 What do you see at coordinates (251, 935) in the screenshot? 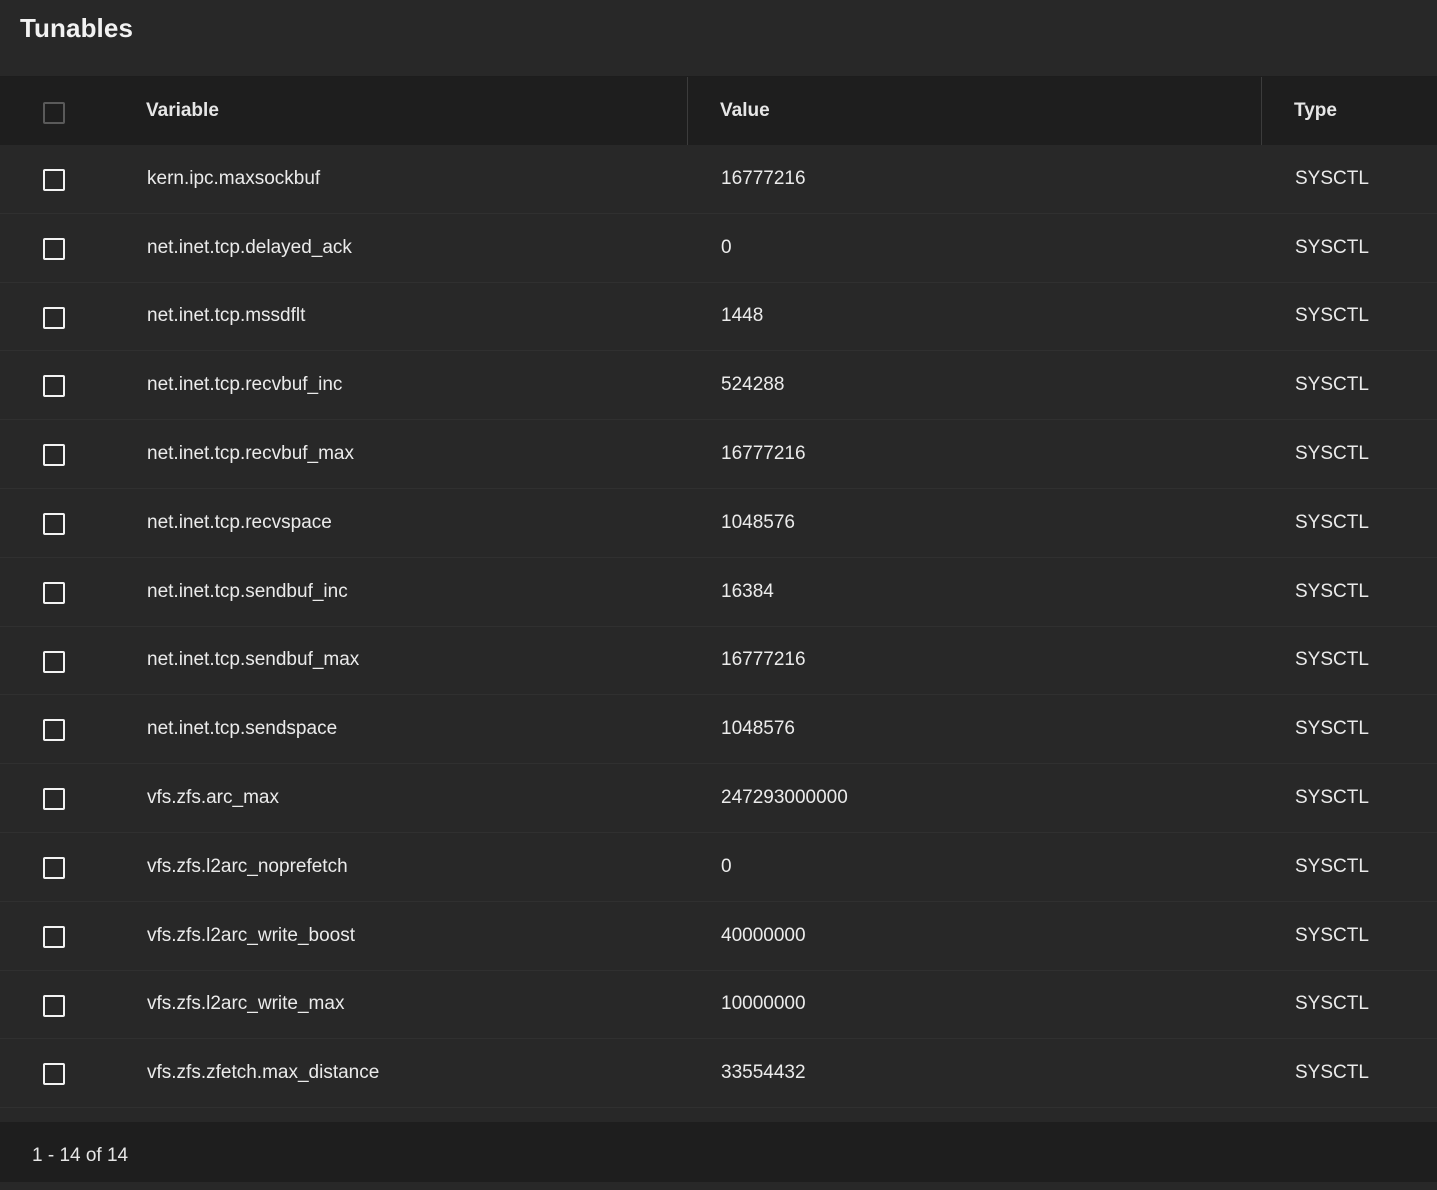
I see `cell-variable: vfs.zfs.l2arc_write_boost` at bounding box center [251, 935].